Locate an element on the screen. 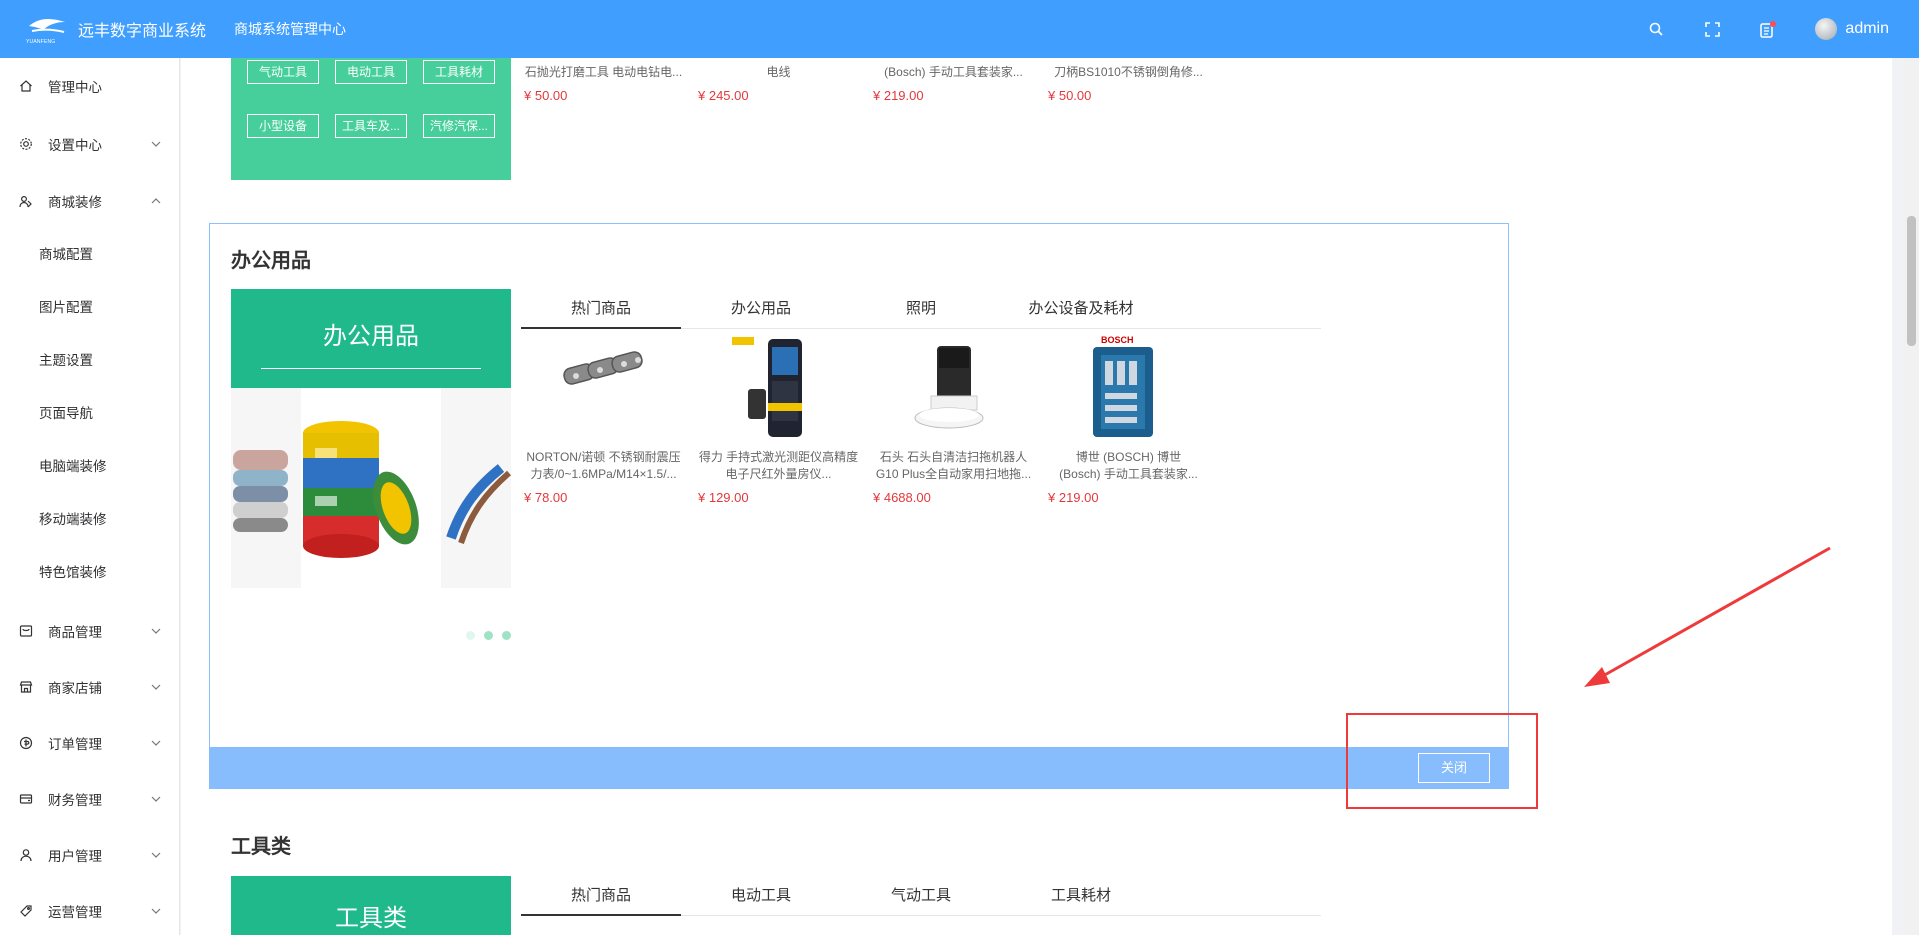 This screenshot has height=935, width=1919. category-tag: 电动工具 is located at coordinates (371, 72).